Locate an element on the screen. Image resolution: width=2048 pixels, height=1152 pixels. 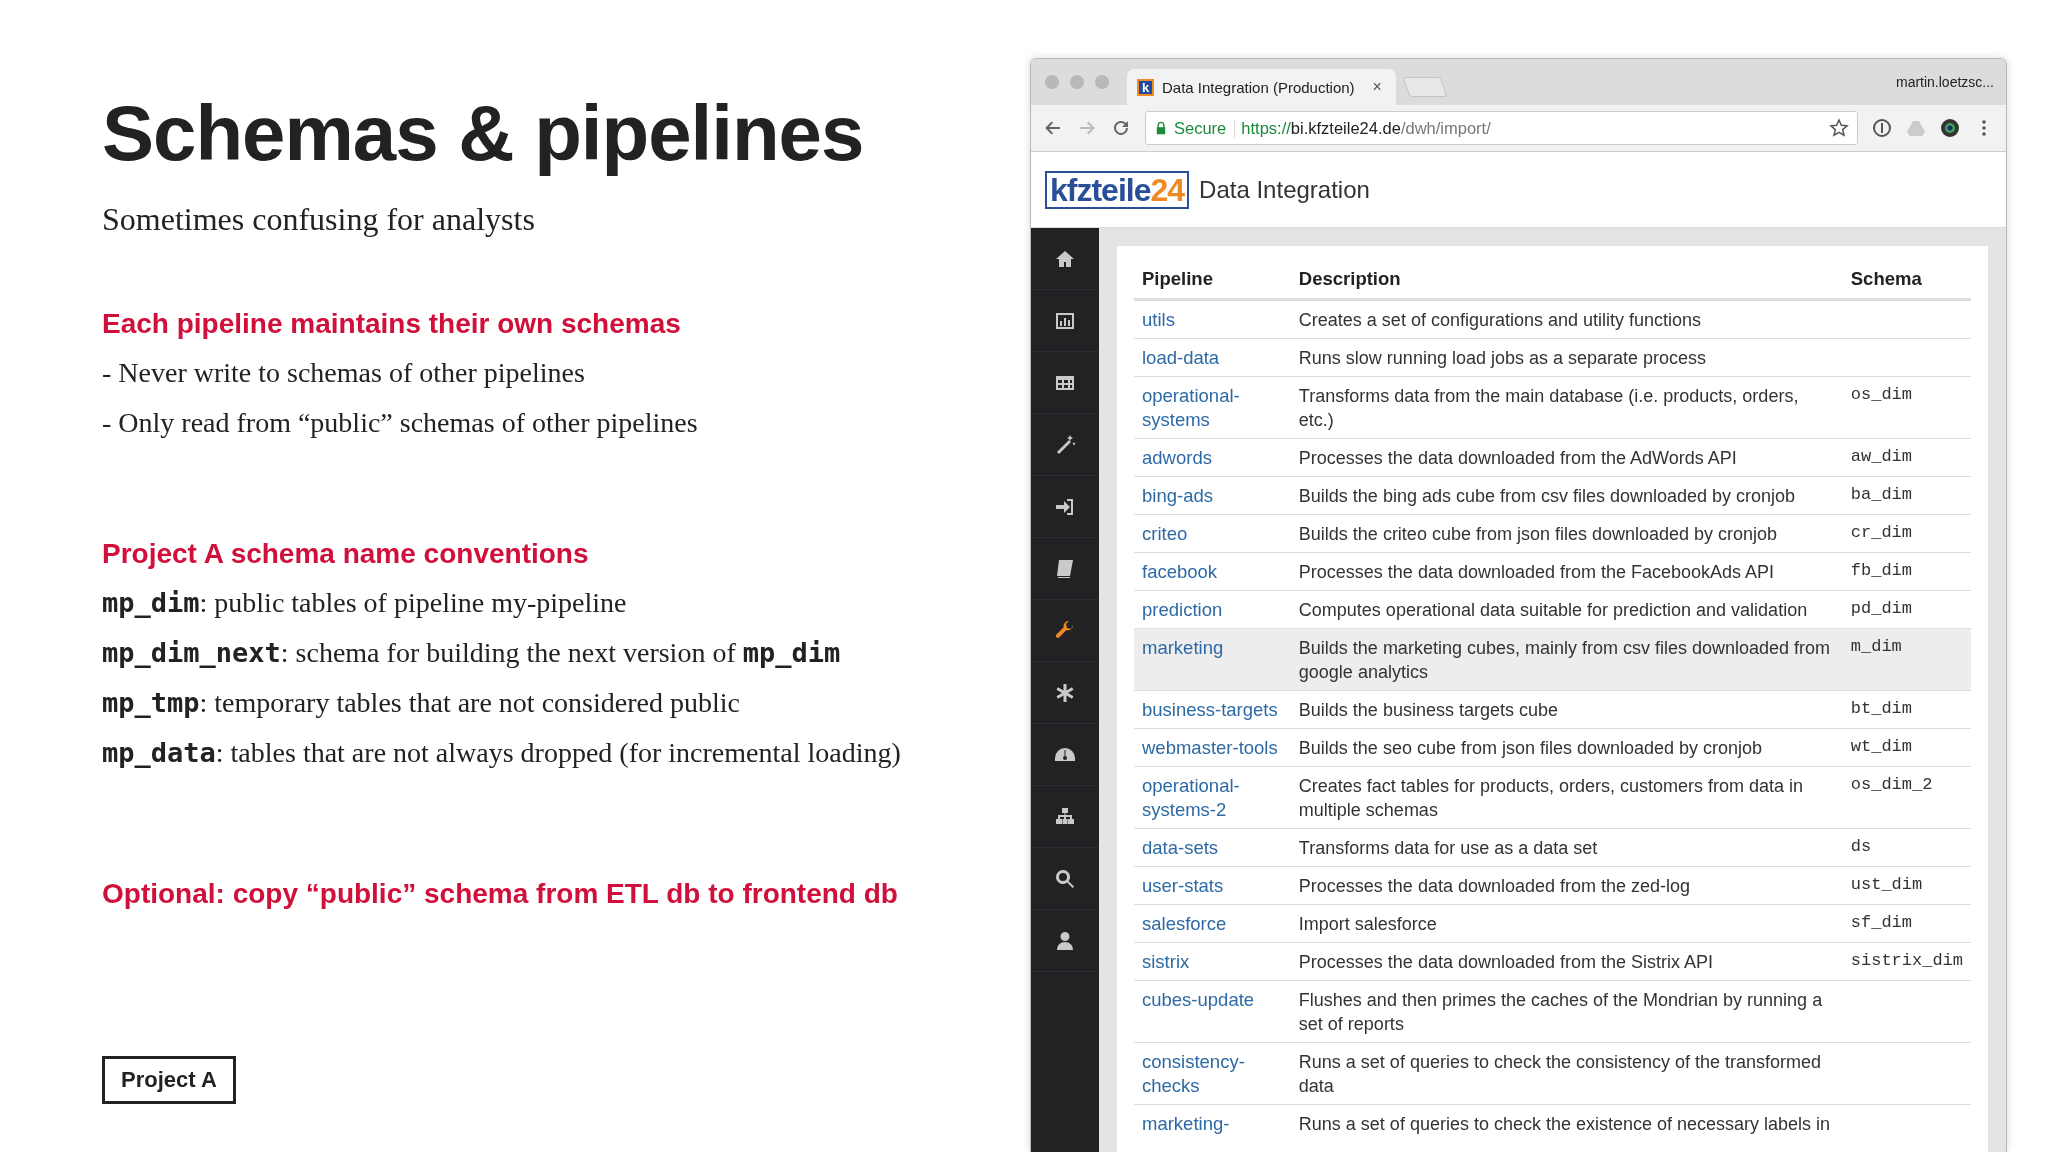
pipeline-link: webmaster-tools is located at coordinates (1212, 747).